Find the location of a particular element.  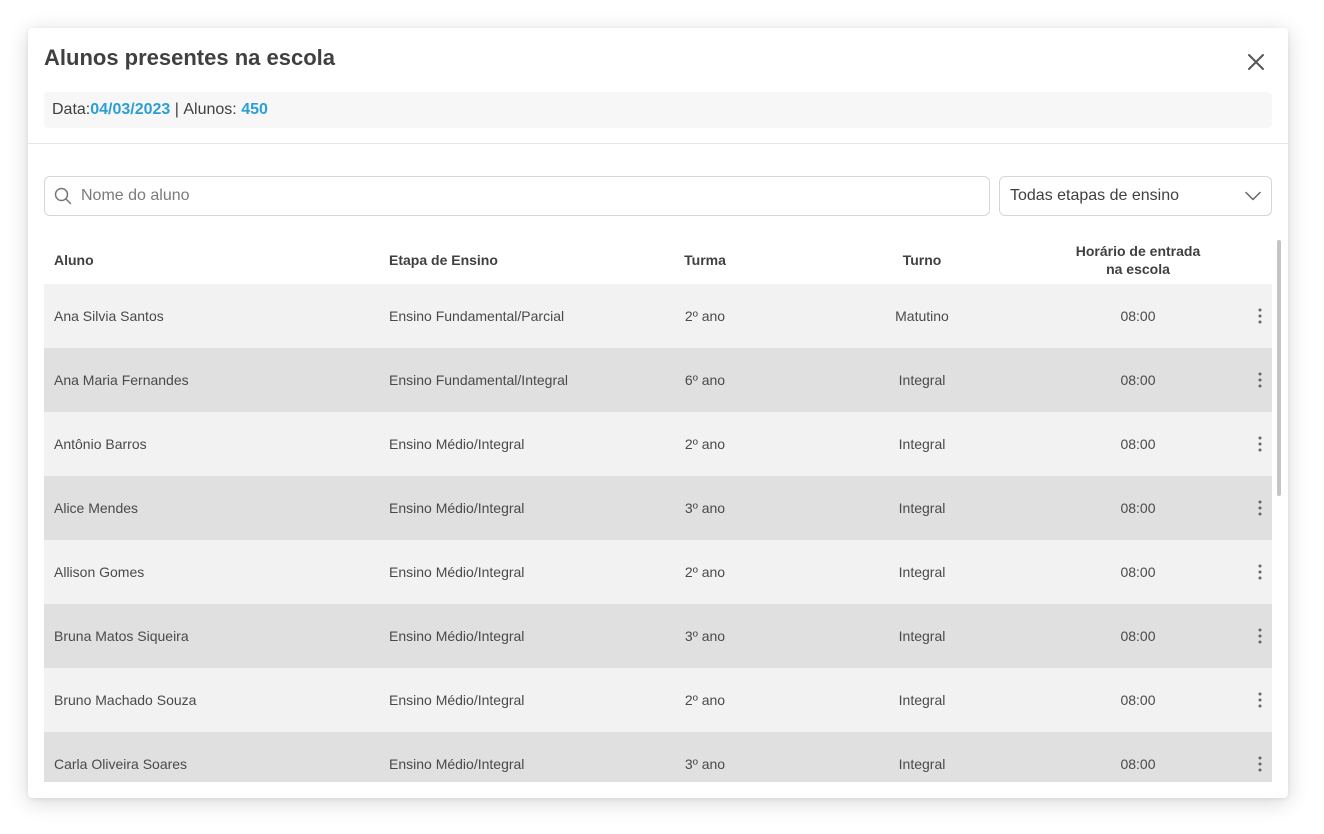

date-label: Data: is located at coordinates (71, 109).